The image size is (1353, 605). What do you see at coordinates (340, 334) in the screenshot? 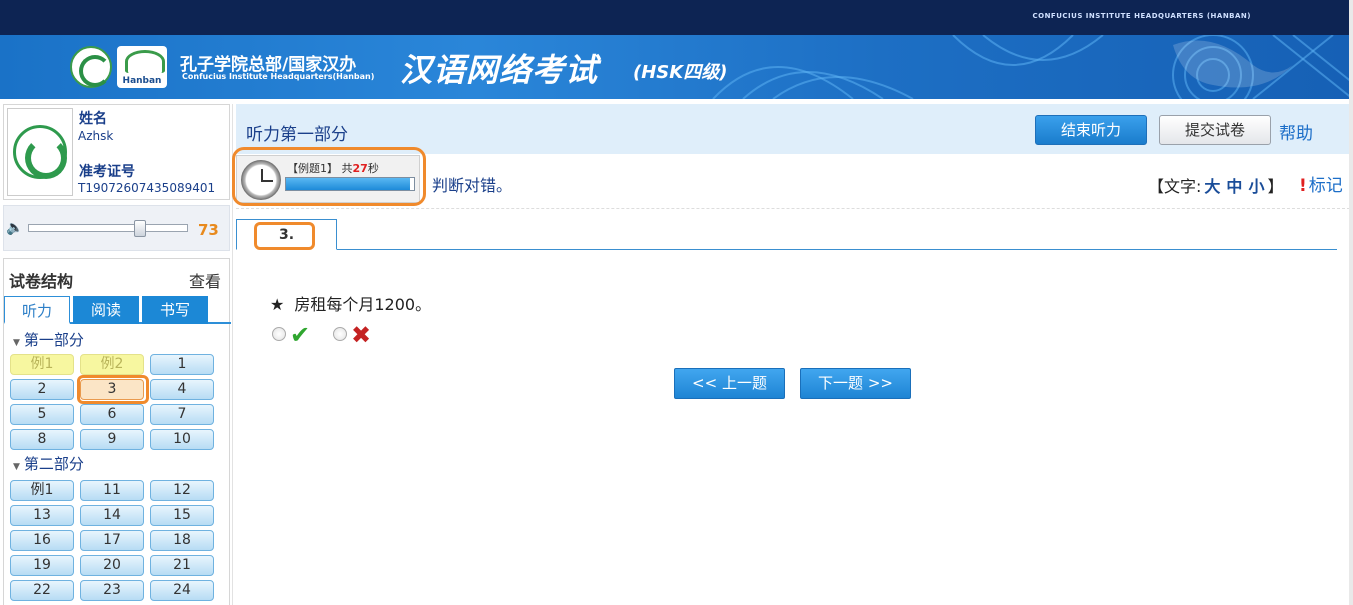
I see `option-false-radio` at bounding box center [340, 334].